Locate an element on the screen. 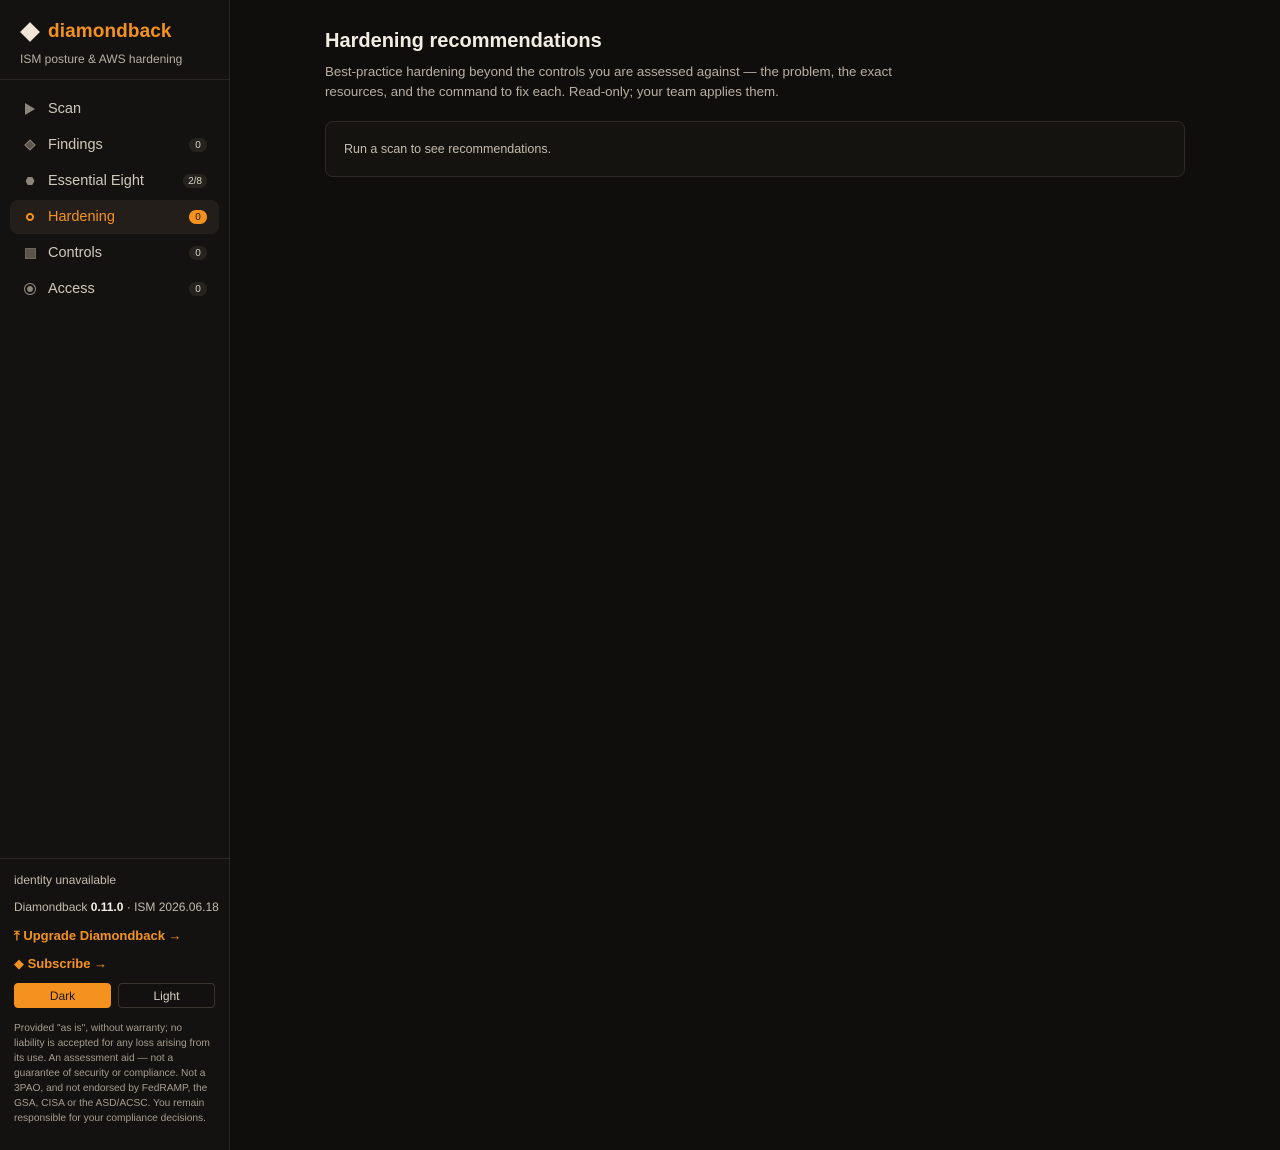 The height and width of the screenshot is (1150, 1280). theme-dark-button: Dark is located at coordinates (62, 995).